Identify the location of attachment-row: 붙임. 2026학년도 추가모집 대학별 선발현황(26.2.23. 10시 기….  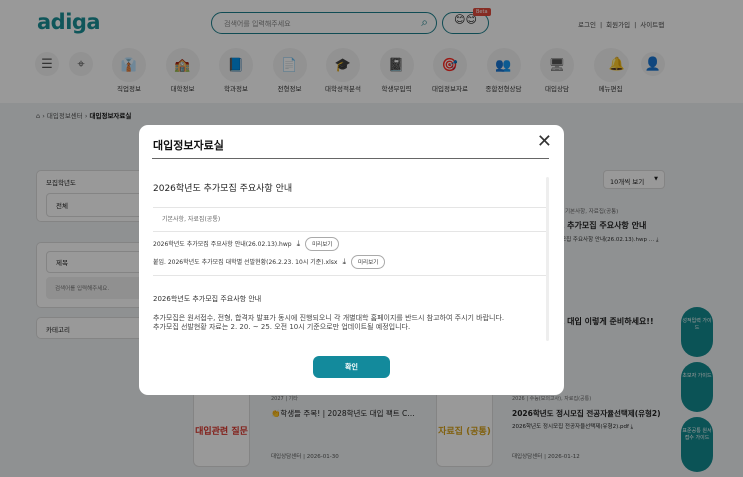
(350, 261).